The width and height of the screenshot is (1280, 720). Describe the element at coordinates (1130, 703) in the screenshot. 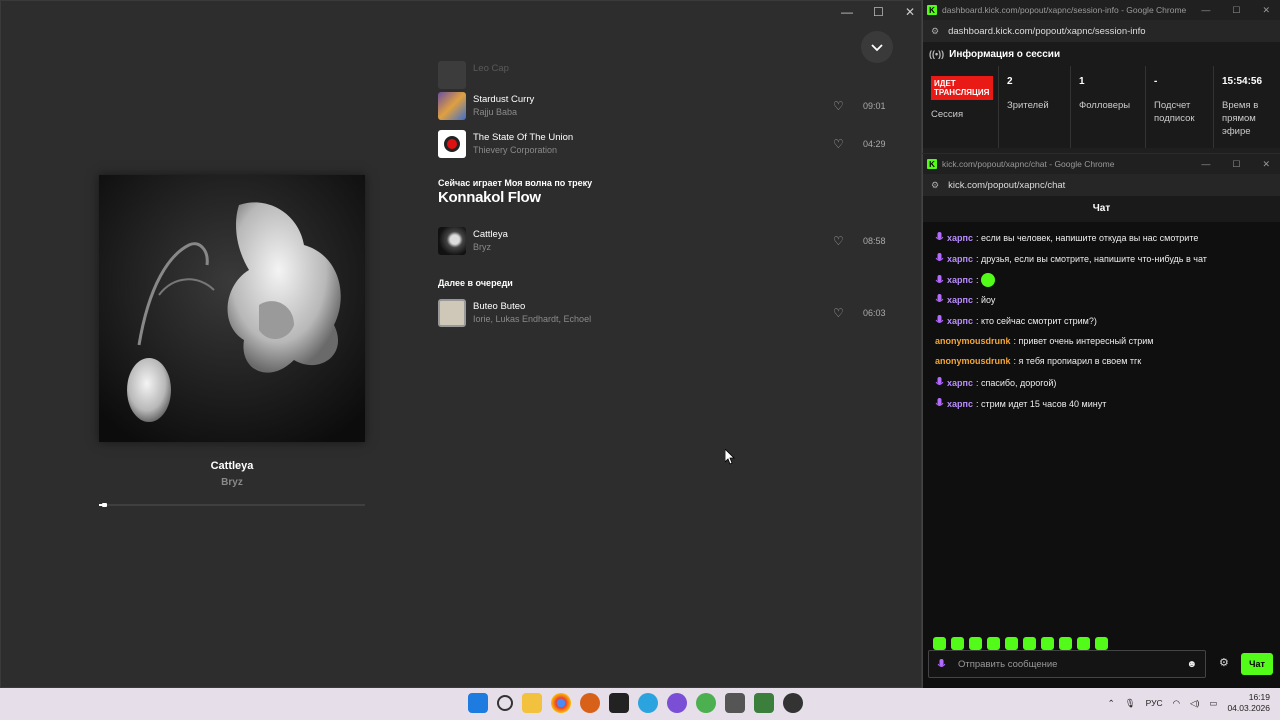

I see `microphone-icon: 🎙` at that location.